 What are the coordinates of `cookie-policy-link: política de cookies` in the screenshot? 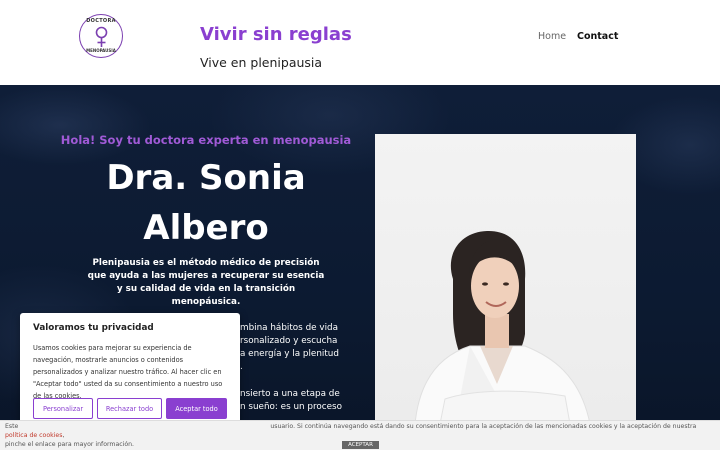 It's located at (33, 435).